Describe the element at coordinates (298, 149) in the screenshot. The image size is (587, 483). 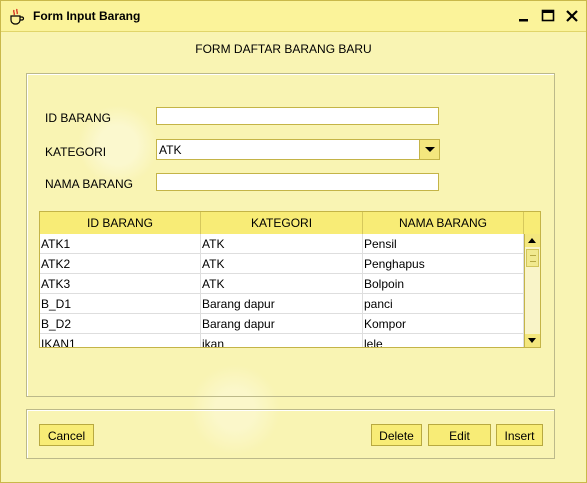
I see `kategori-select: ATK` at that location.